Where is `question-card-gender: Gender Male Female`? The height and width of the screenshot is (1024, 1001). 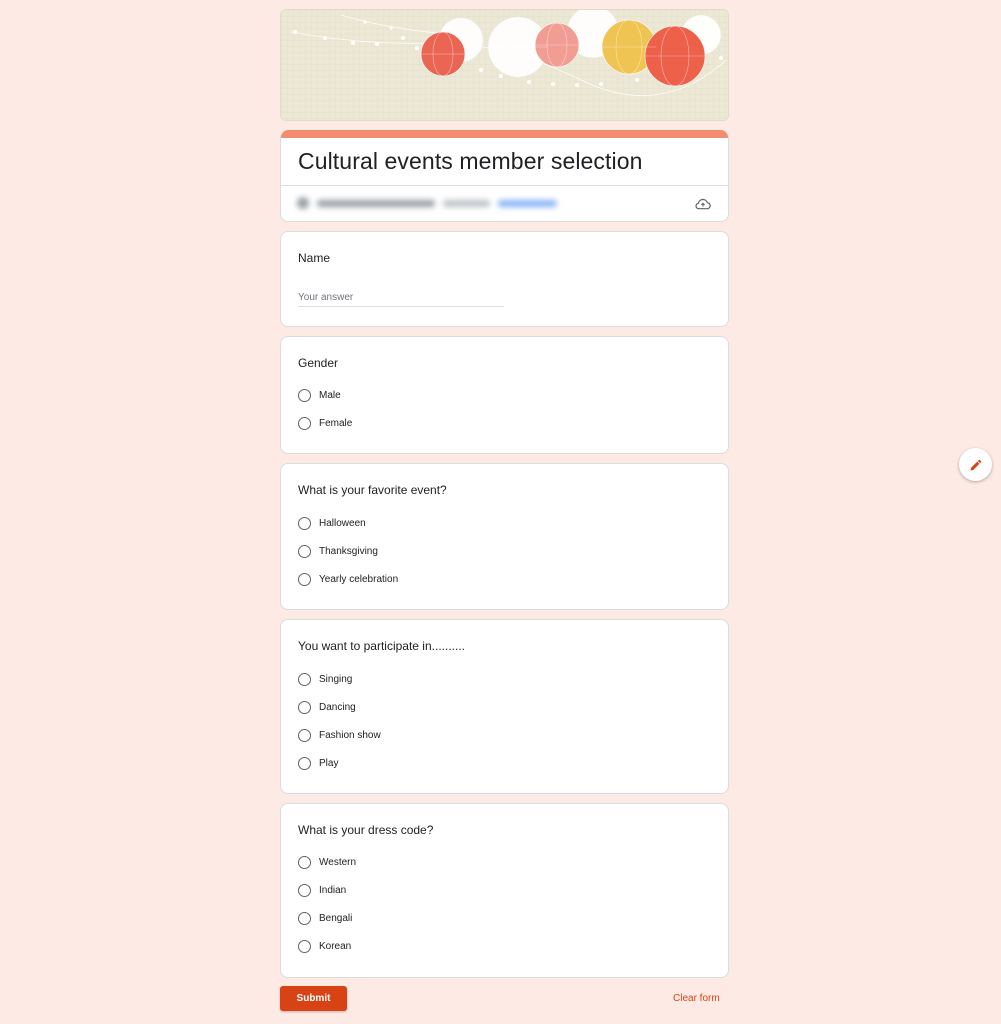
question-card-gender: Gender Male Female is located at coordinates (504, 395).